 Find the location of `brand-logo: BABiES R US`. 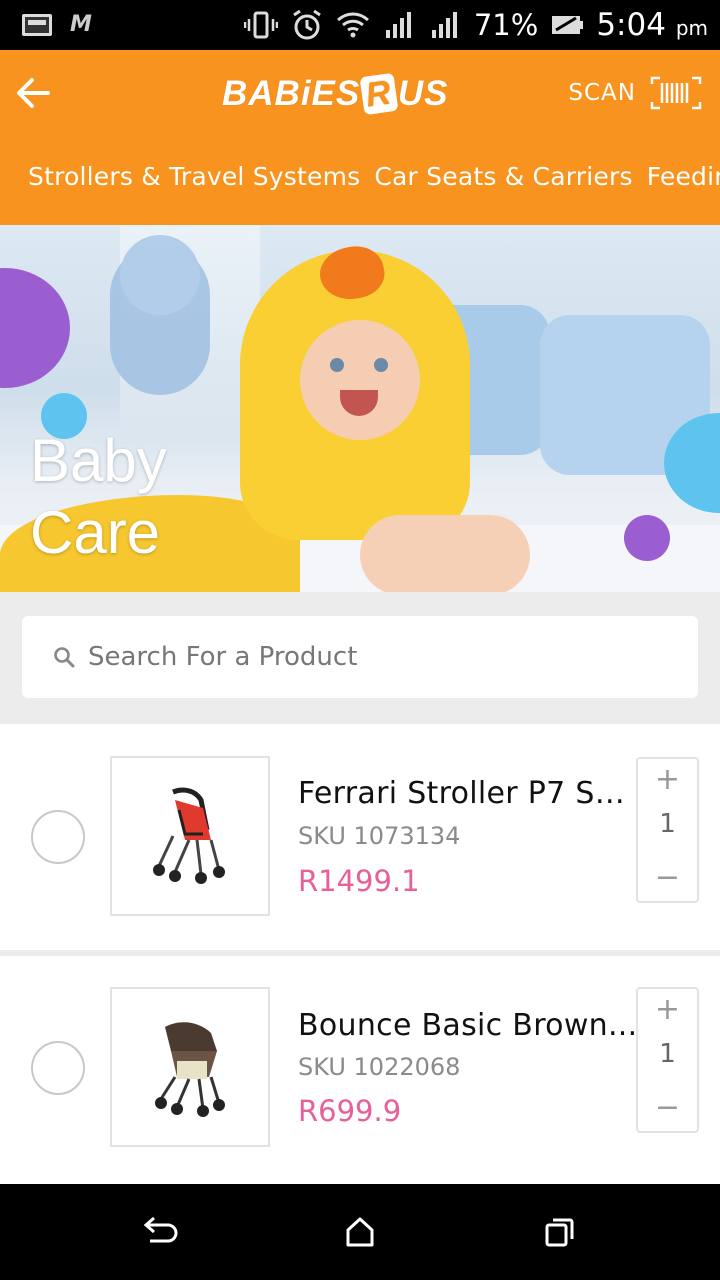

brand-logo: BABiES R US is located at coordinates (335, 94).